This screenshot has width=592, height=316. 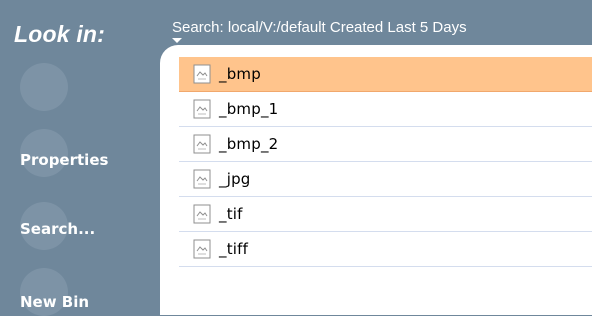 I want to click on file-name: _bmp_1, so click(x=249, y=109).